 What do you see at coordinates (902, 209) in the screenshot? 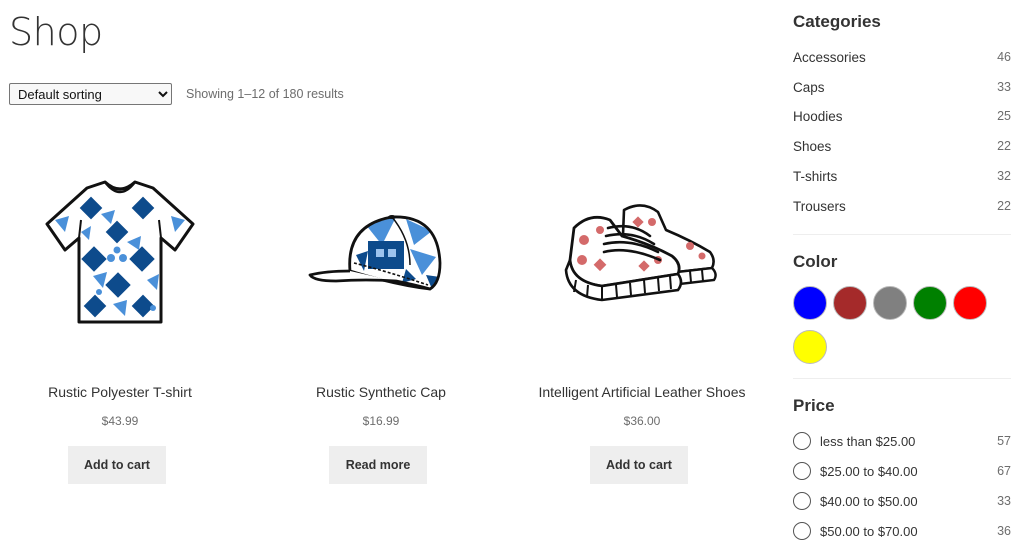
I see `category-item-trousers: Trousers 22` at bounding box center [902, 209].